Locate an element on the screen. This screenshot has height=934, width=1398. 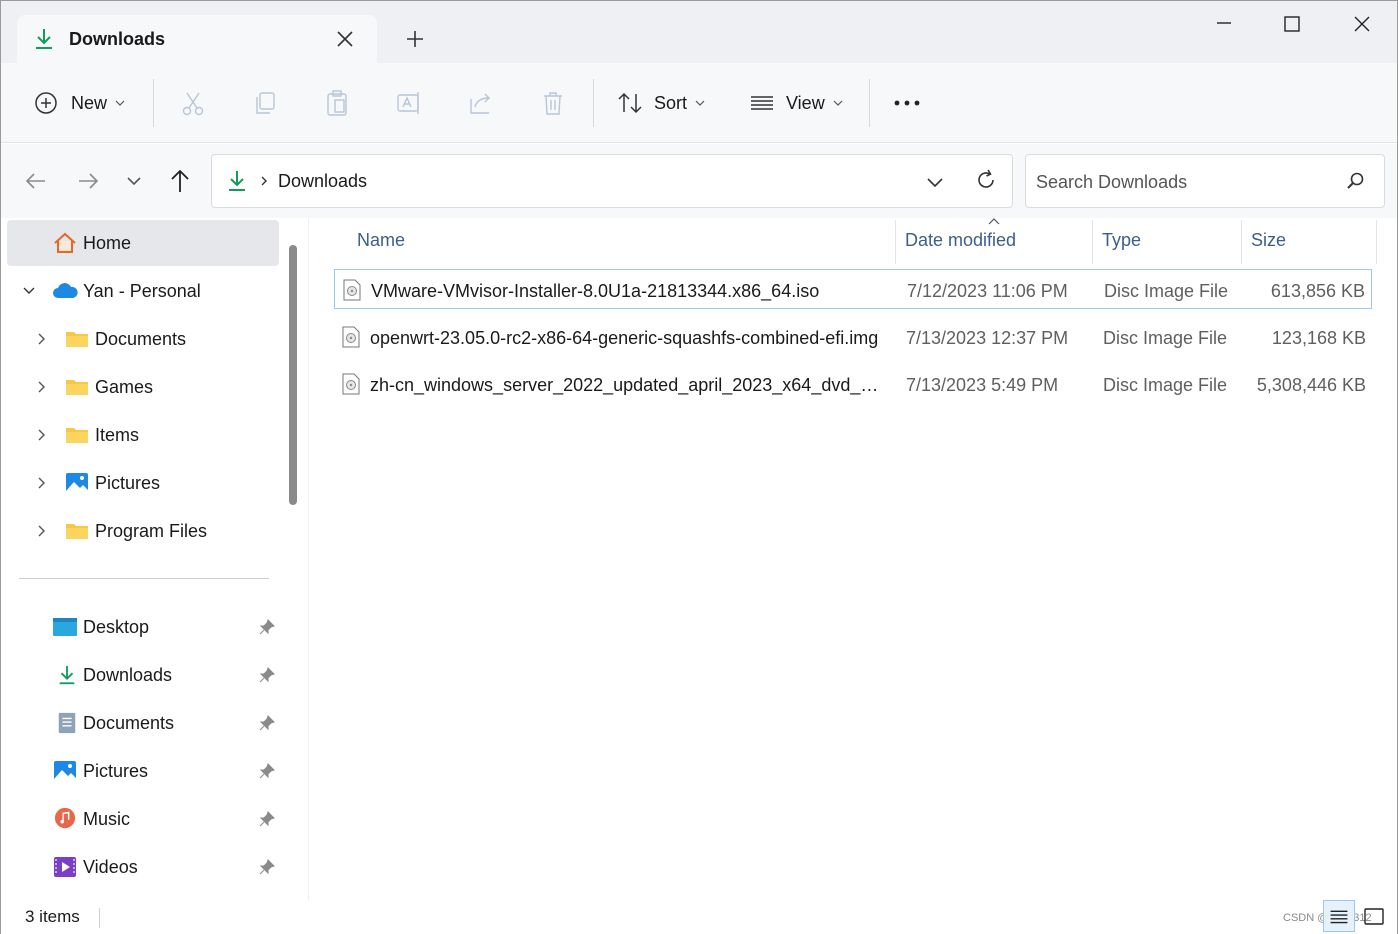
forward-arrow-icon is located at coordinates (88, 181).